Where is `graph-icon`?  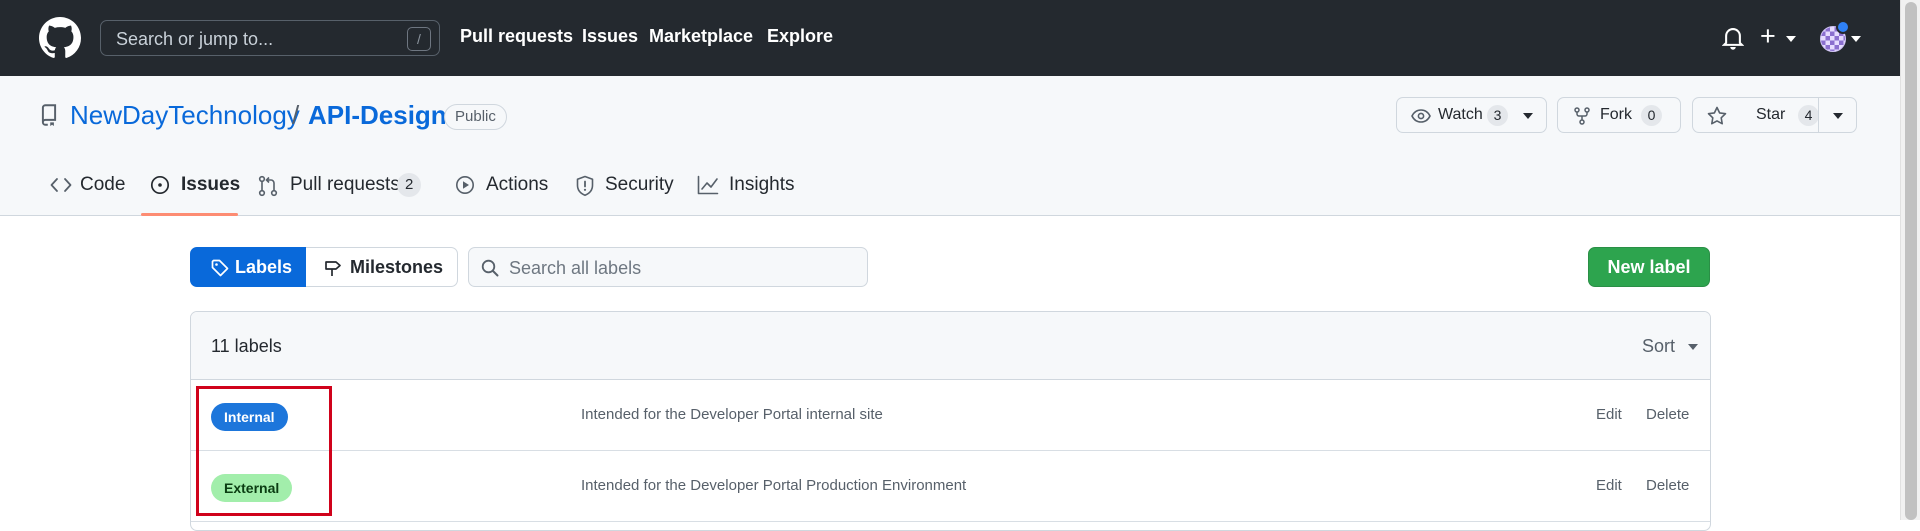
graph-icon is located at coordinates (708, 185).